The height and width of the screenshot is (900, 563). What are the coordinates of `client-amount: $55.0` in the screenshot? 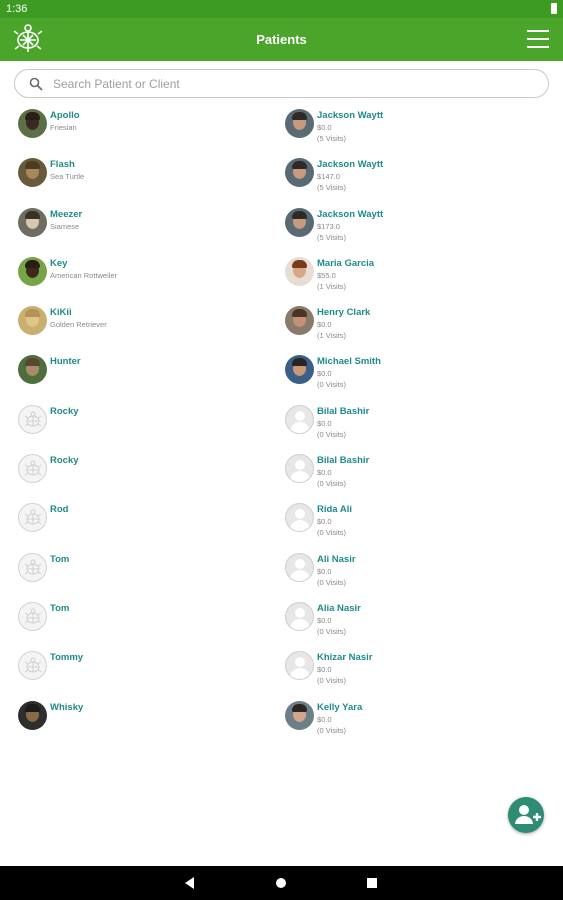 It's located at (326, 275).